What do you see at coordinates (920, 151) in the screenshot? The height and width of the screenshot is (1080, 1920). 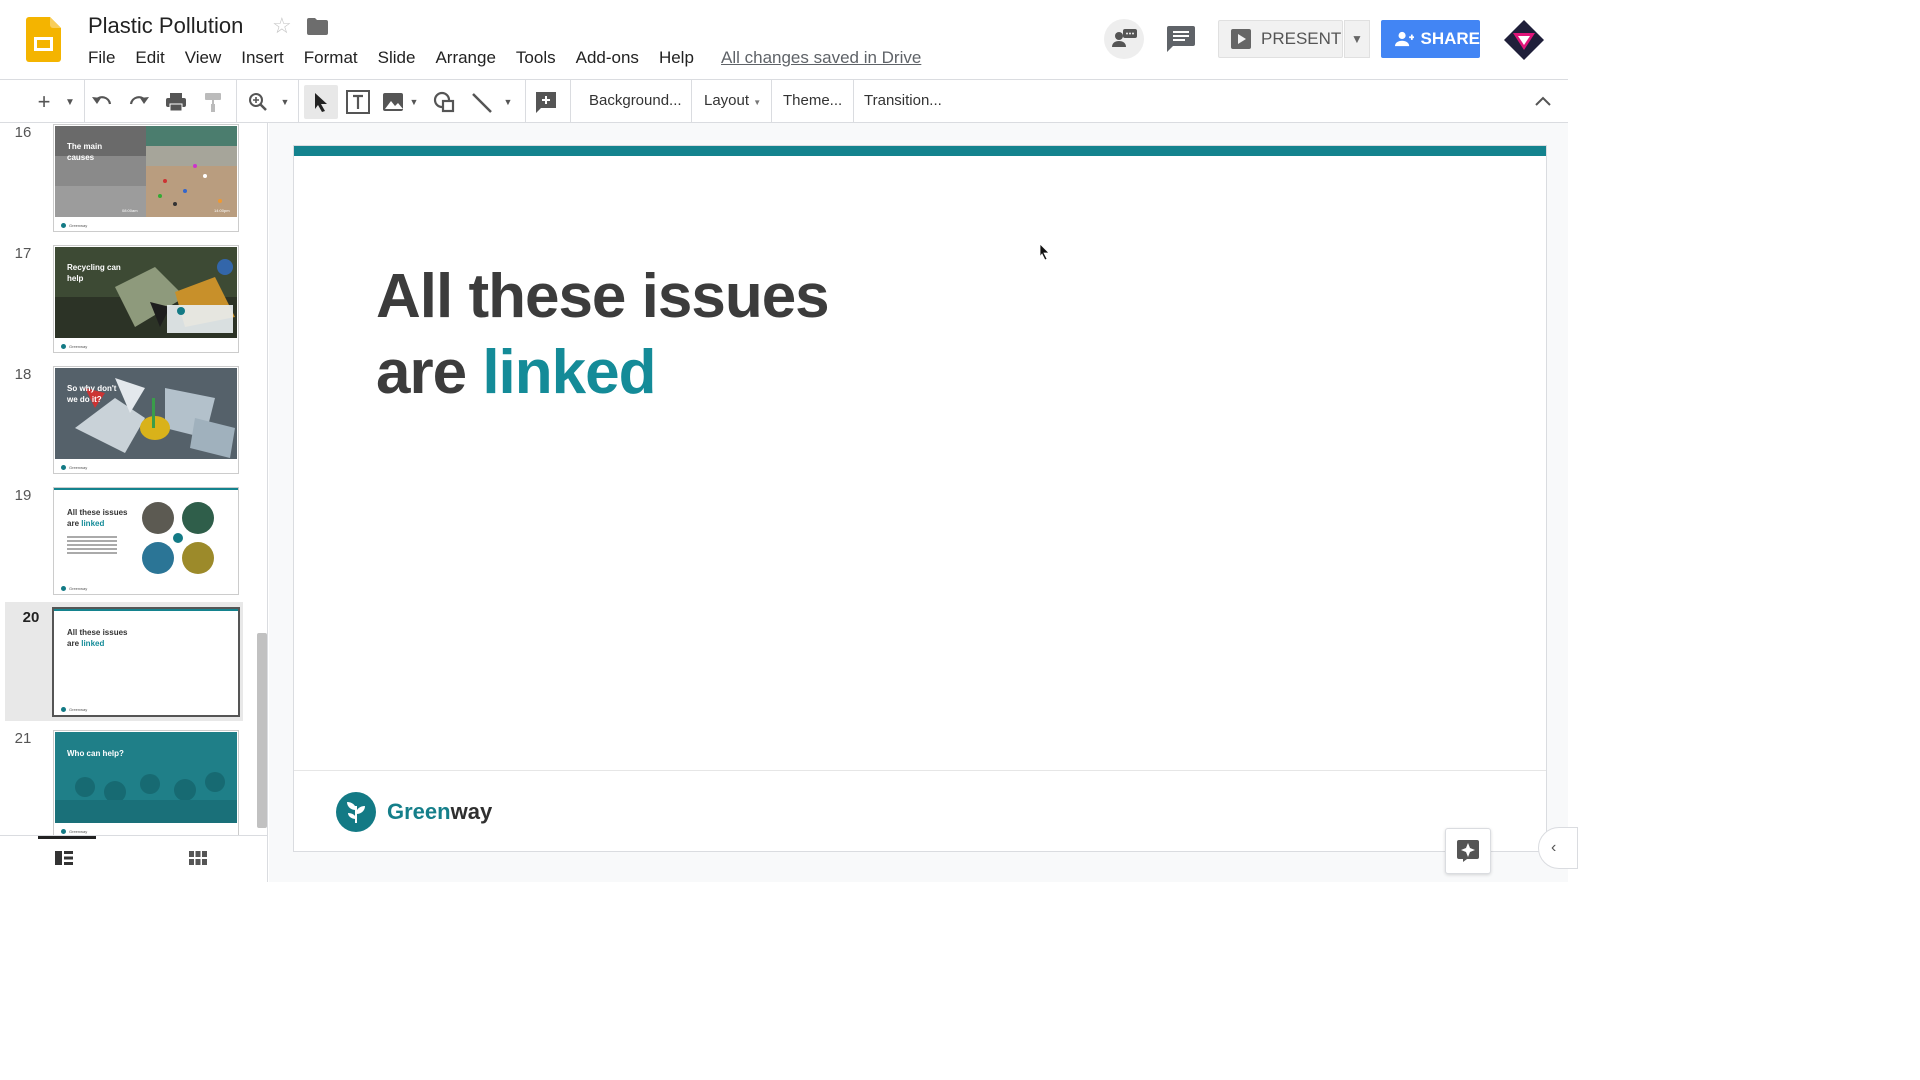 I see `slide-accent-bar` at bounding box center [920, 151].